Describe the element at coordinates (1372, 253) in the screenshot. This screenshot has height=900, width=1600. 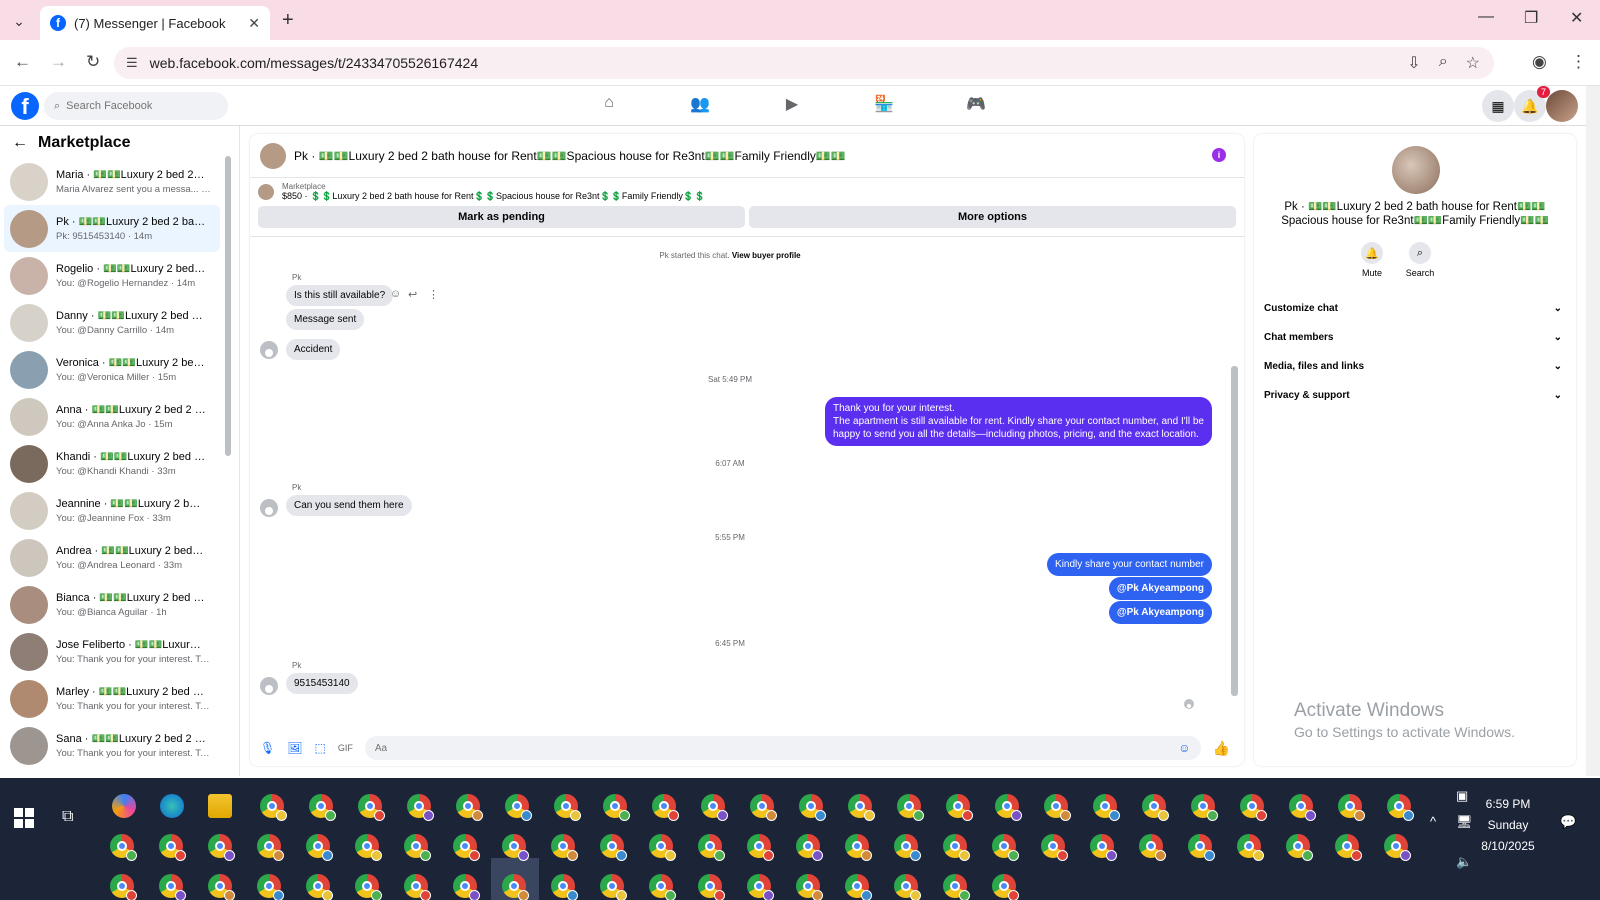
I see `bell-icon: 🔔` at that location.